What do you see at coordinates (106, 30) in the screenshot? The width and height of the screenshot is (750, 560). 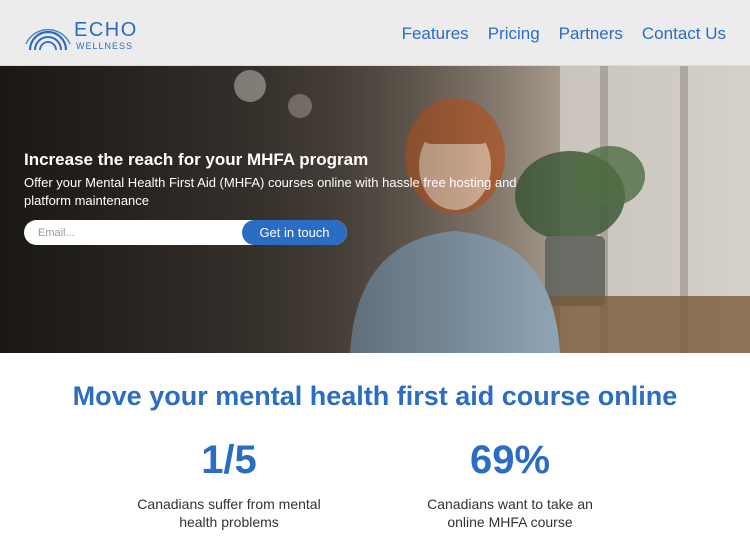 I see `logo-name: ECHO` at bounding box center [106, 30].